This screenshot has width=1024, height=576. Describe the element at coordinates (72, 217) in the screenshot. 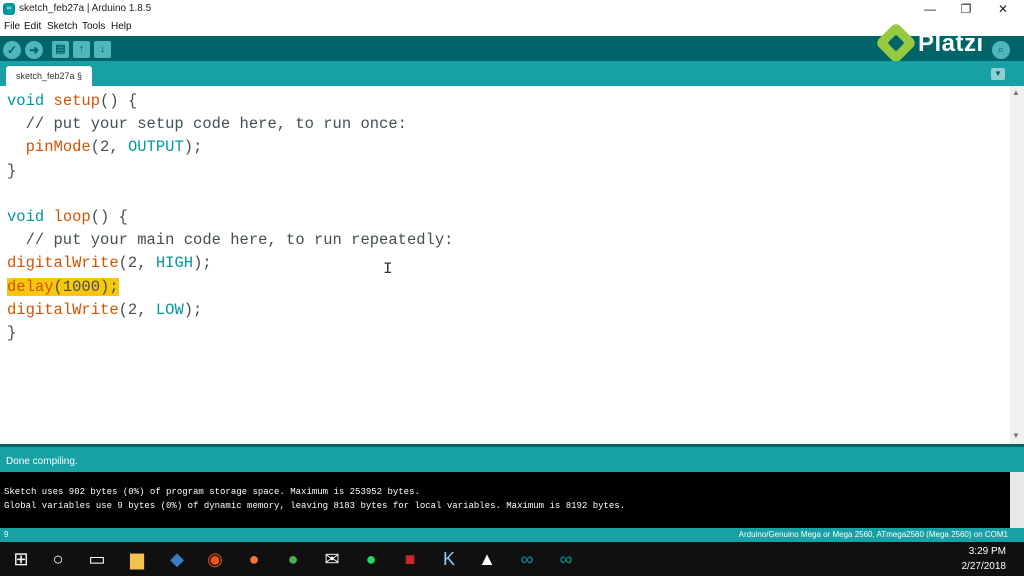

I see `code-token: loop` at that location.